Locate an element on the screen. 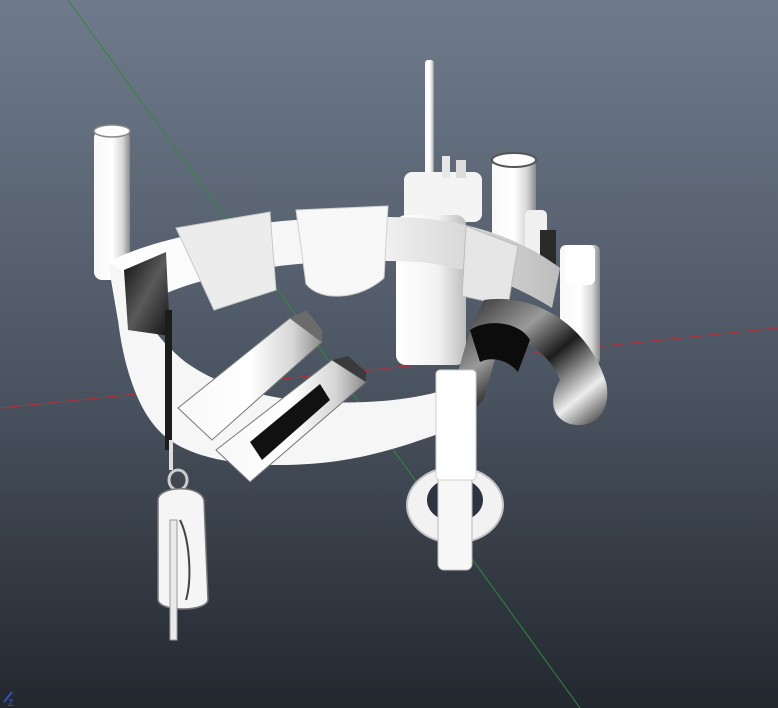 Image resolution: width=778 pixels, height=708 pixels. axis-gizmo-label: Z is located at coordinates (11, 703).